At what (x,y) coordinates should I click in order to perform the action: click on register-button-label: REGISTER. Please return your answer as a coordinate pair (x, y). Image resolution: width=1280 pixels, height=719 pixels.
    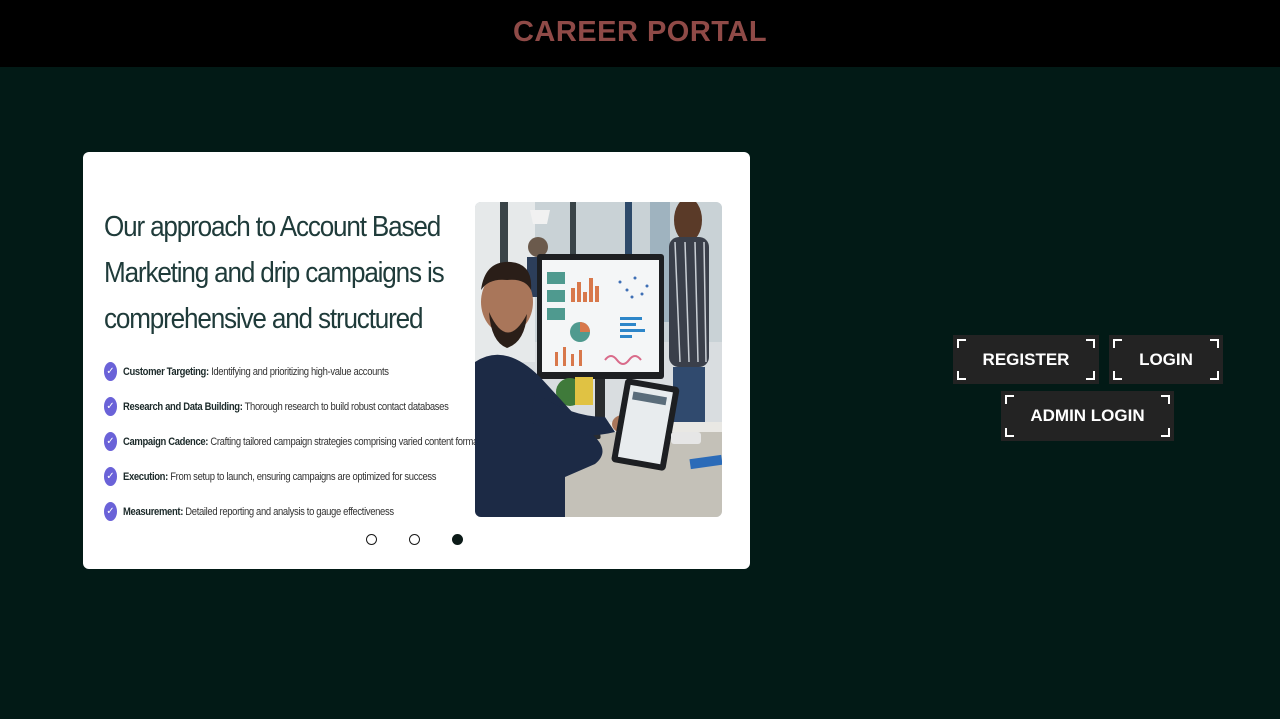
    Looking at the image, I should click on (1026, 359).